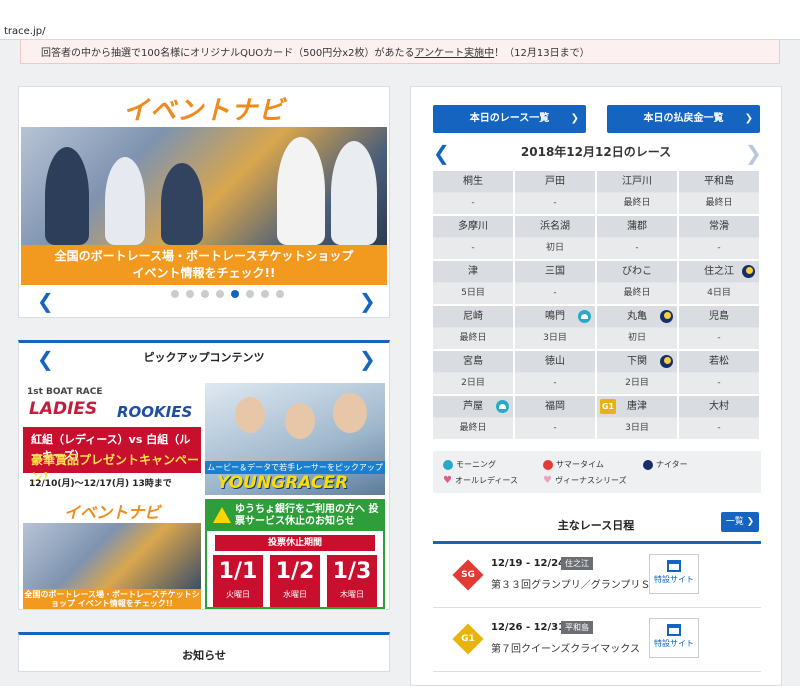  Describe the element at coordinates (455, 53) in the screenshot. I see `survey-link: アンケート実施中` at that location.